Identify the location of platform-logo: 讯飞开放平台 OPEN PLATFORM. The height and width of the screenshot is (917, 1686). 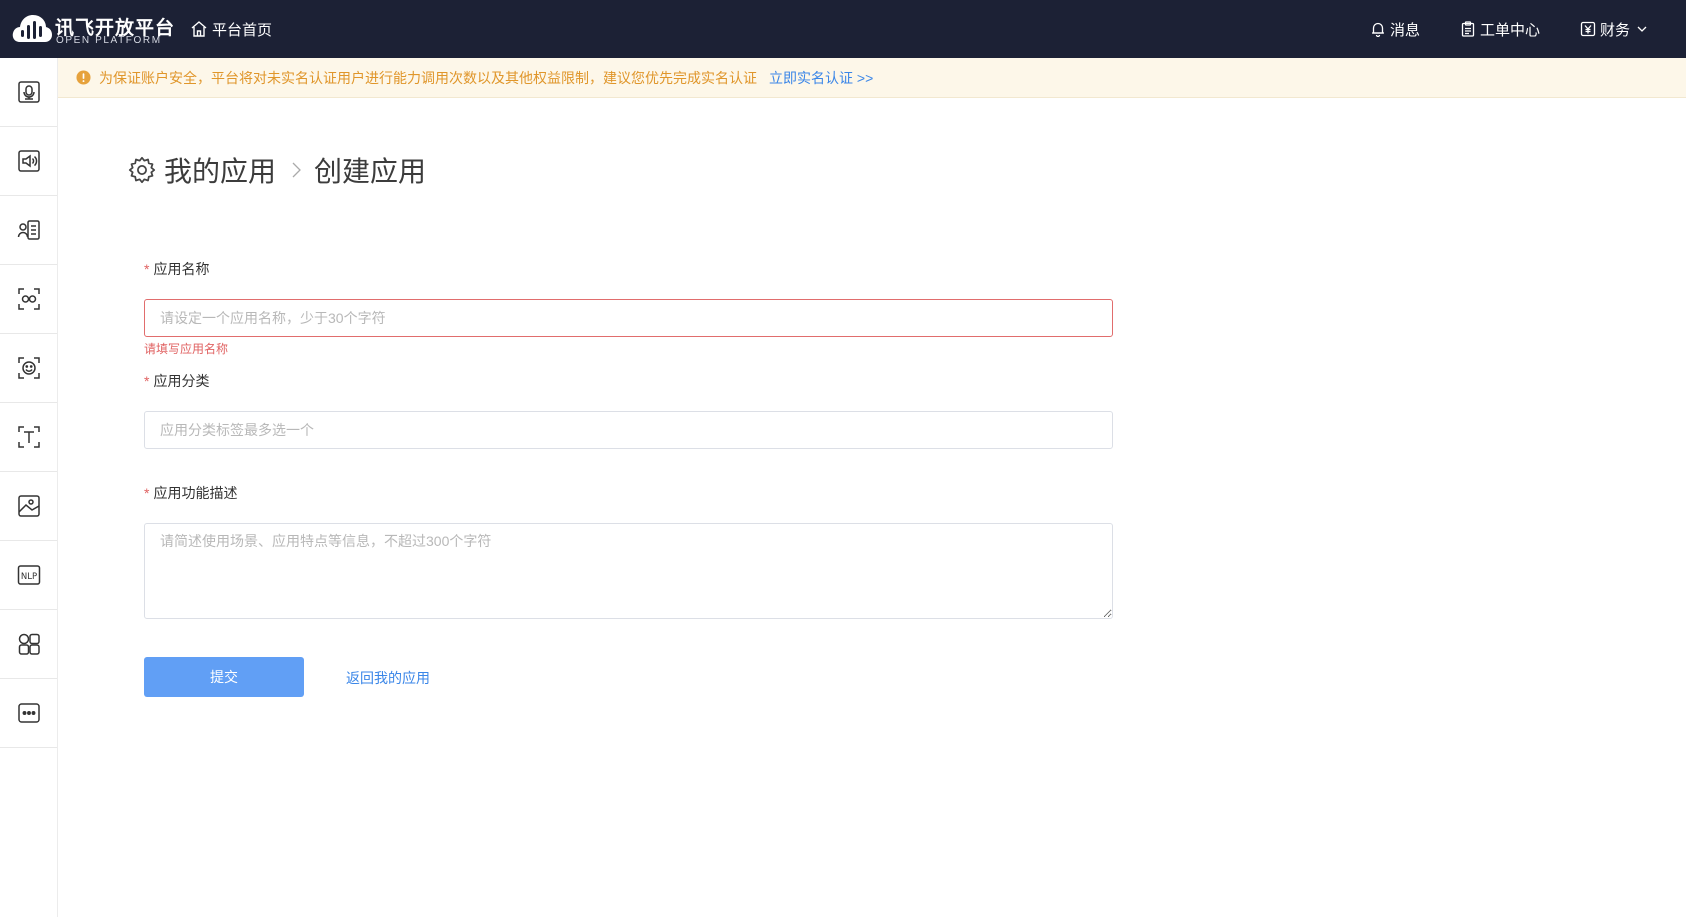
(93, 29).